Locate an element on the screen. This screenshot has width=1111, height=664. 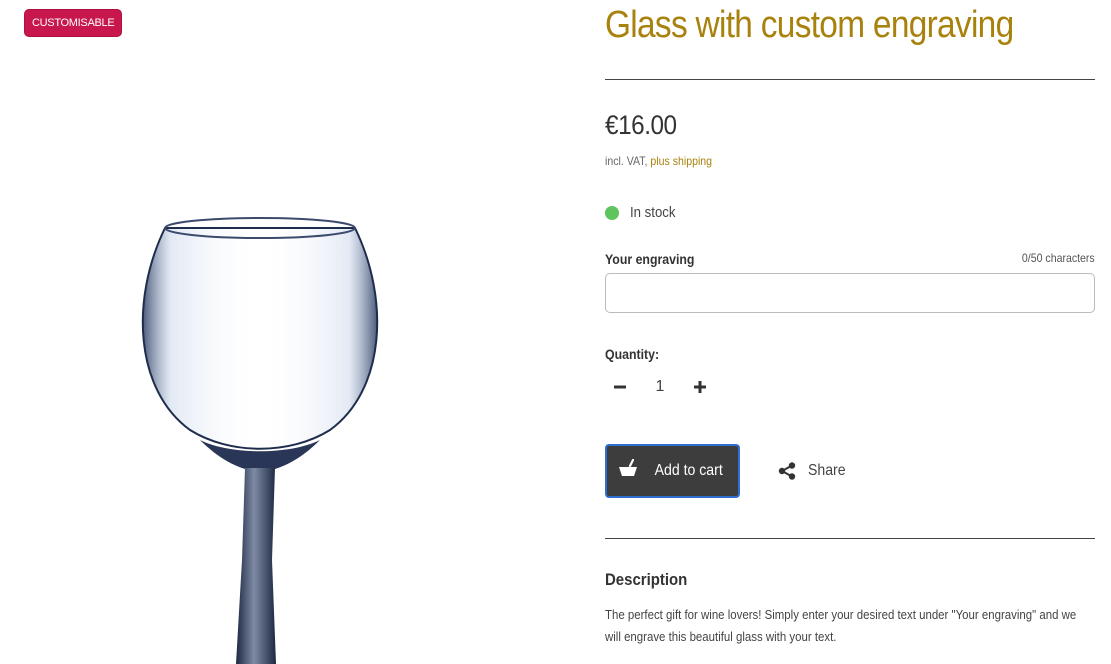
shipping-link: plus shipping is located at coordinates (681, 161).